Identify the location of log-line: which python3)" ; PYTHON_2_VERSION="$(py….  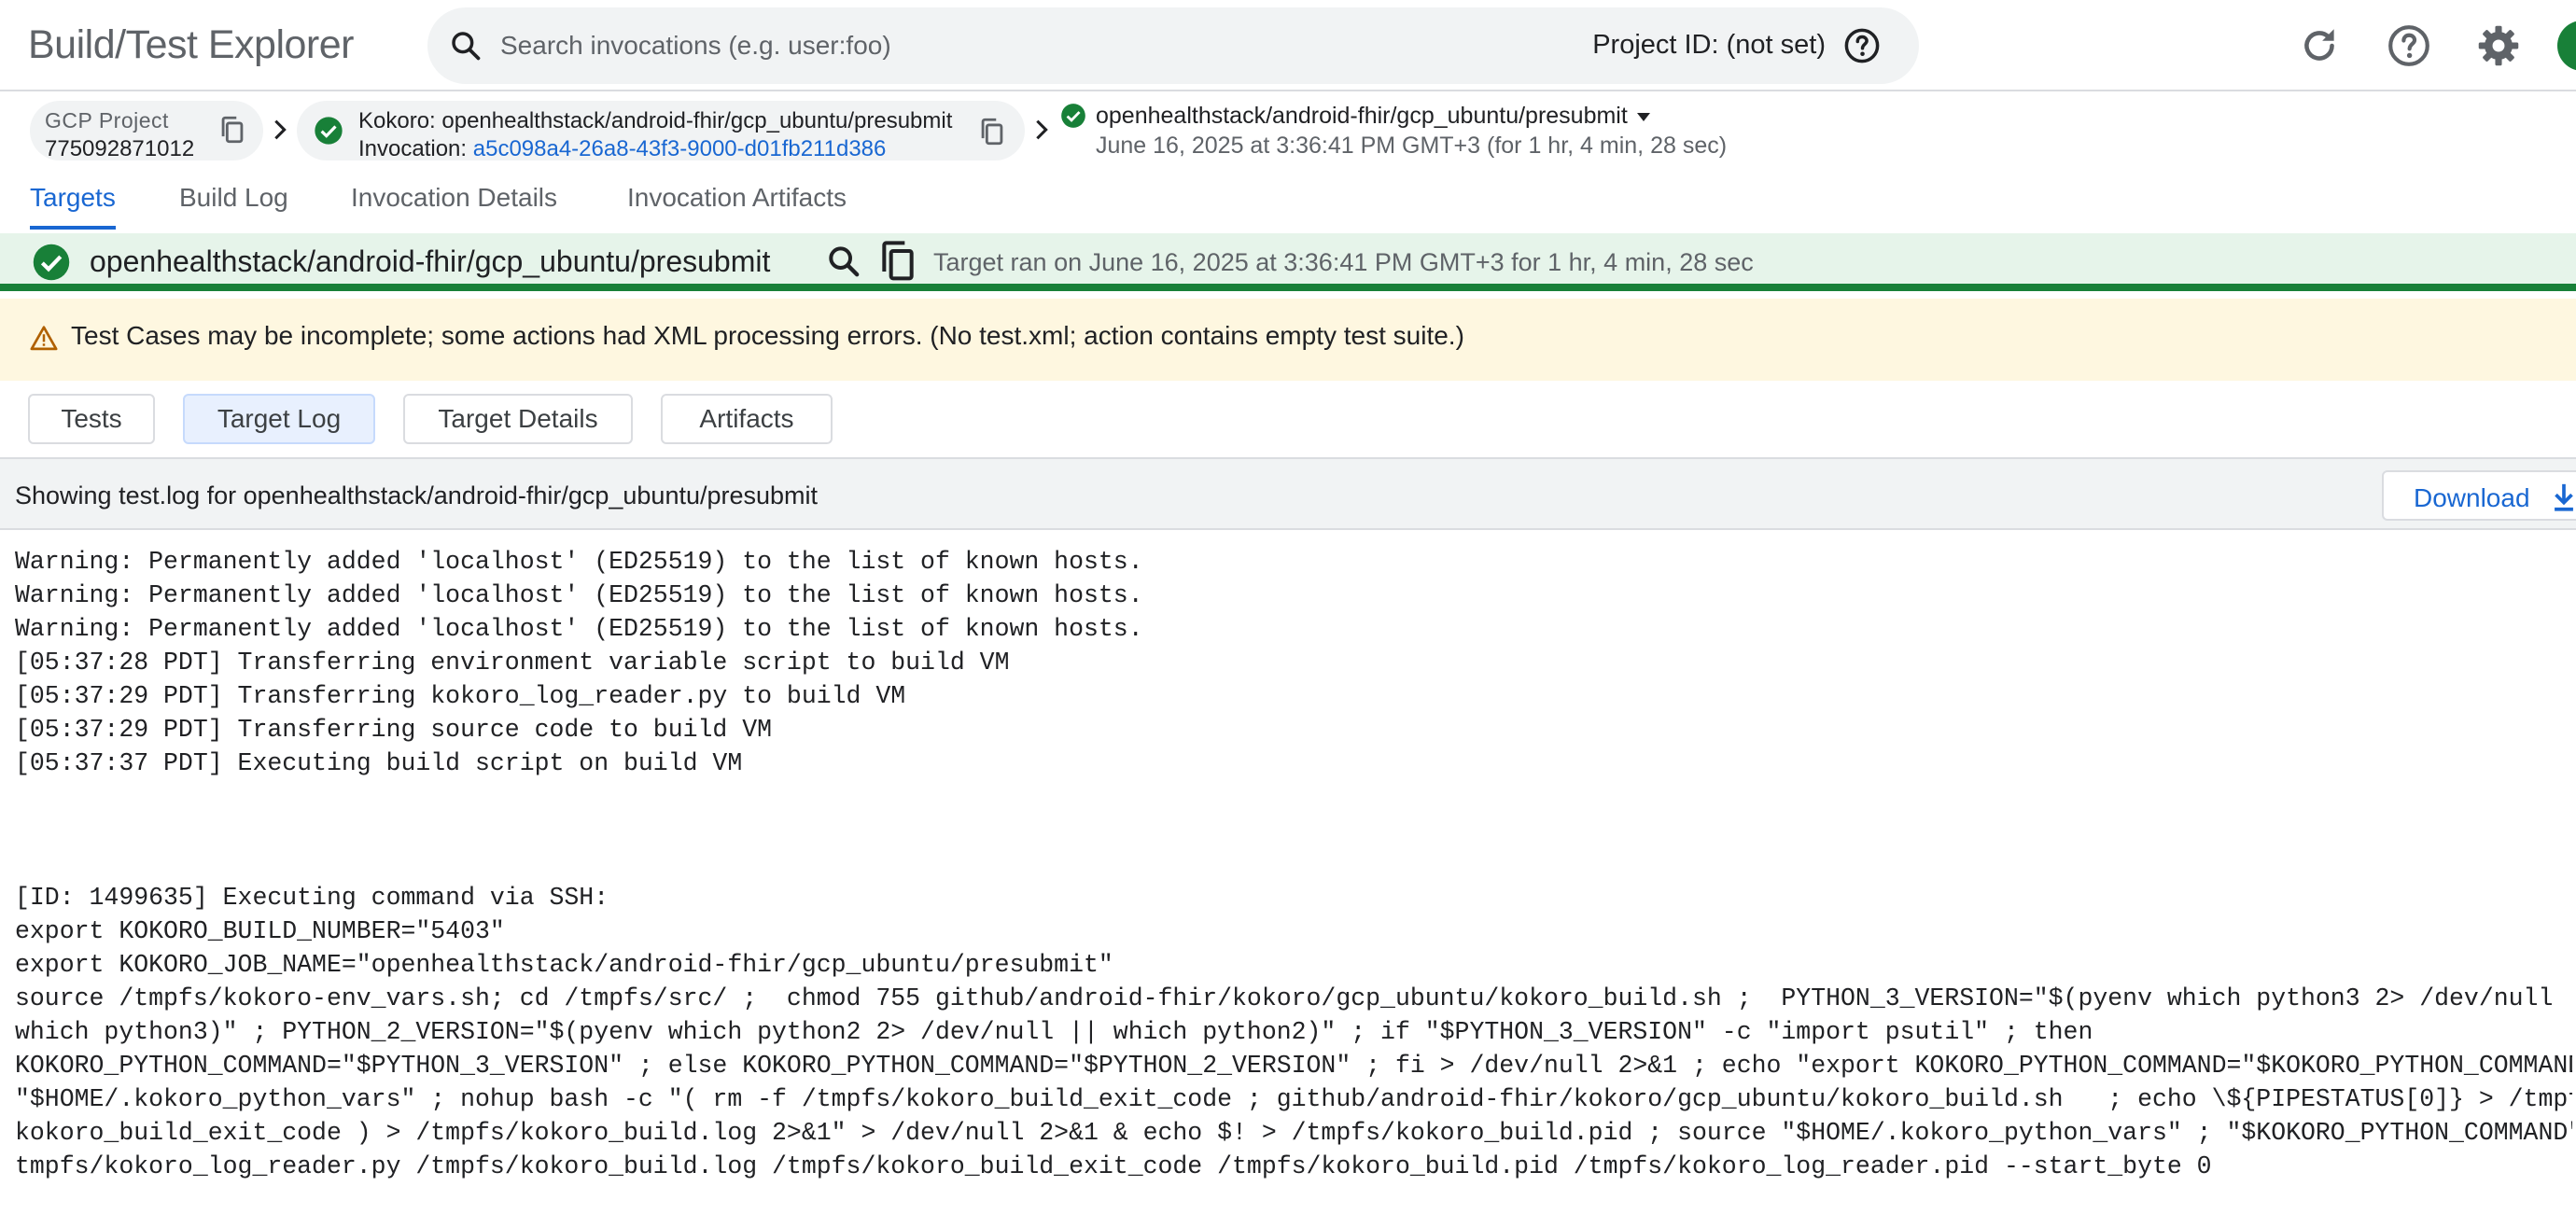
(1054, 1032).